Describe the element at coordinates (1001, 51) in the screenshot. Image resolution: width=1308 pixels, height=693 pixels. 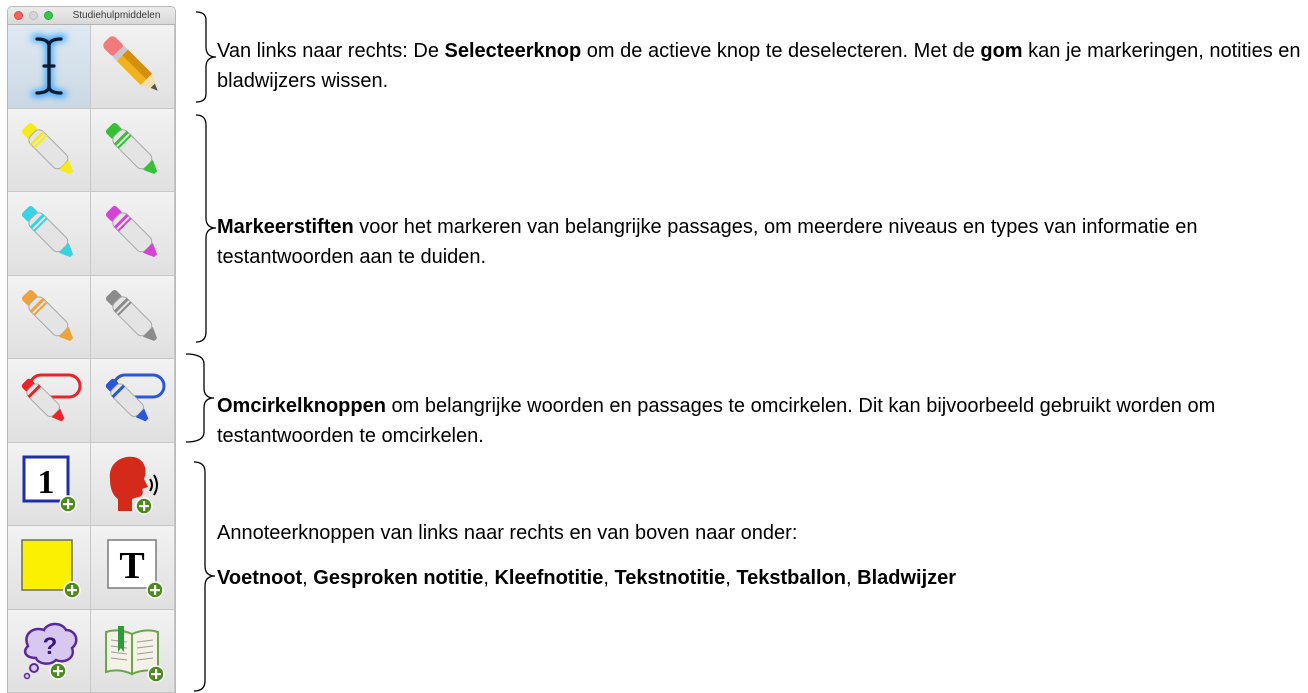
I see `term-gom: gom` at that location.